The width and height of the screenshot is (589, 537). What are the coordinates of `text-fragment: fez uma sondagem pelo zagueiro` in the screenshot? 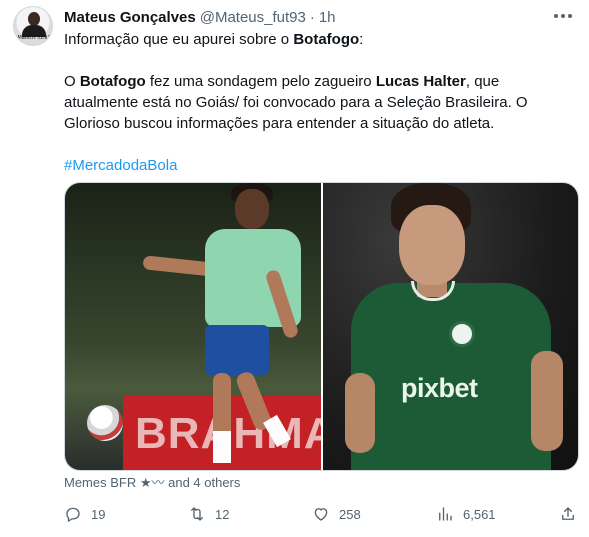 It's located at (260, 81).